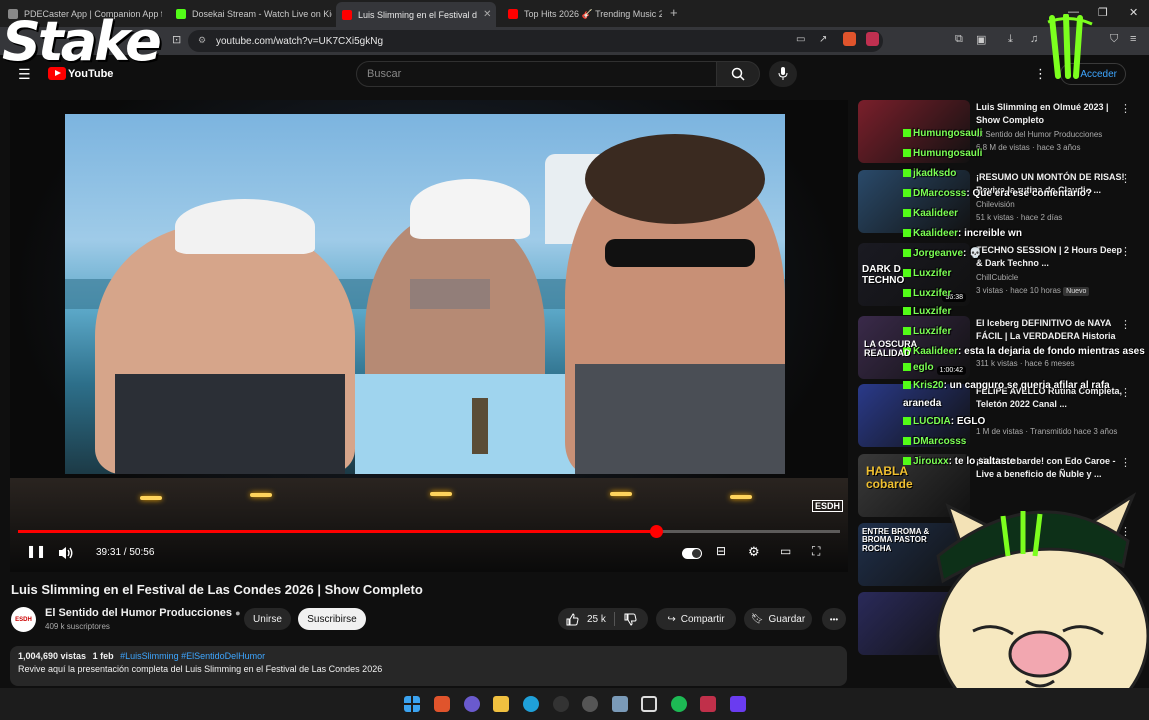 The width and height of the screenshot is (1149, 720). What do you see at coordinates (262, 14) in the screenshot?
I see `tab-label: Dosekai Stream - Watch Live on Kick` at bounding box center [262, 14].